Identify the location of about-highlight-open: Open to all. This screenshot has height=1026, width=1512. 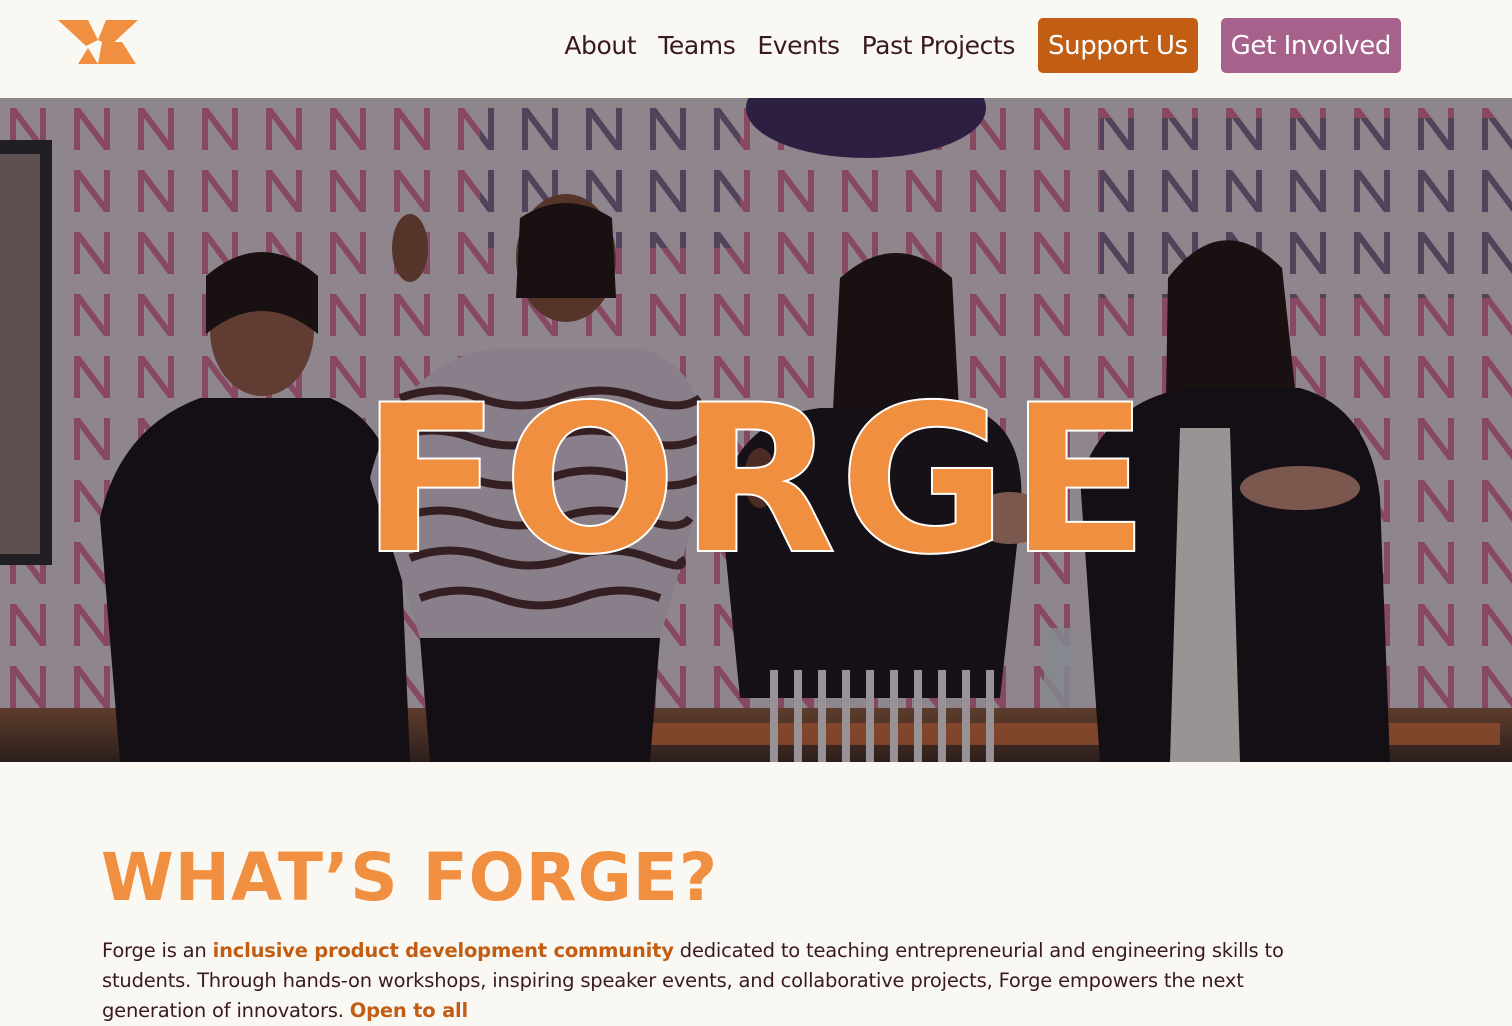
(409, 1010).